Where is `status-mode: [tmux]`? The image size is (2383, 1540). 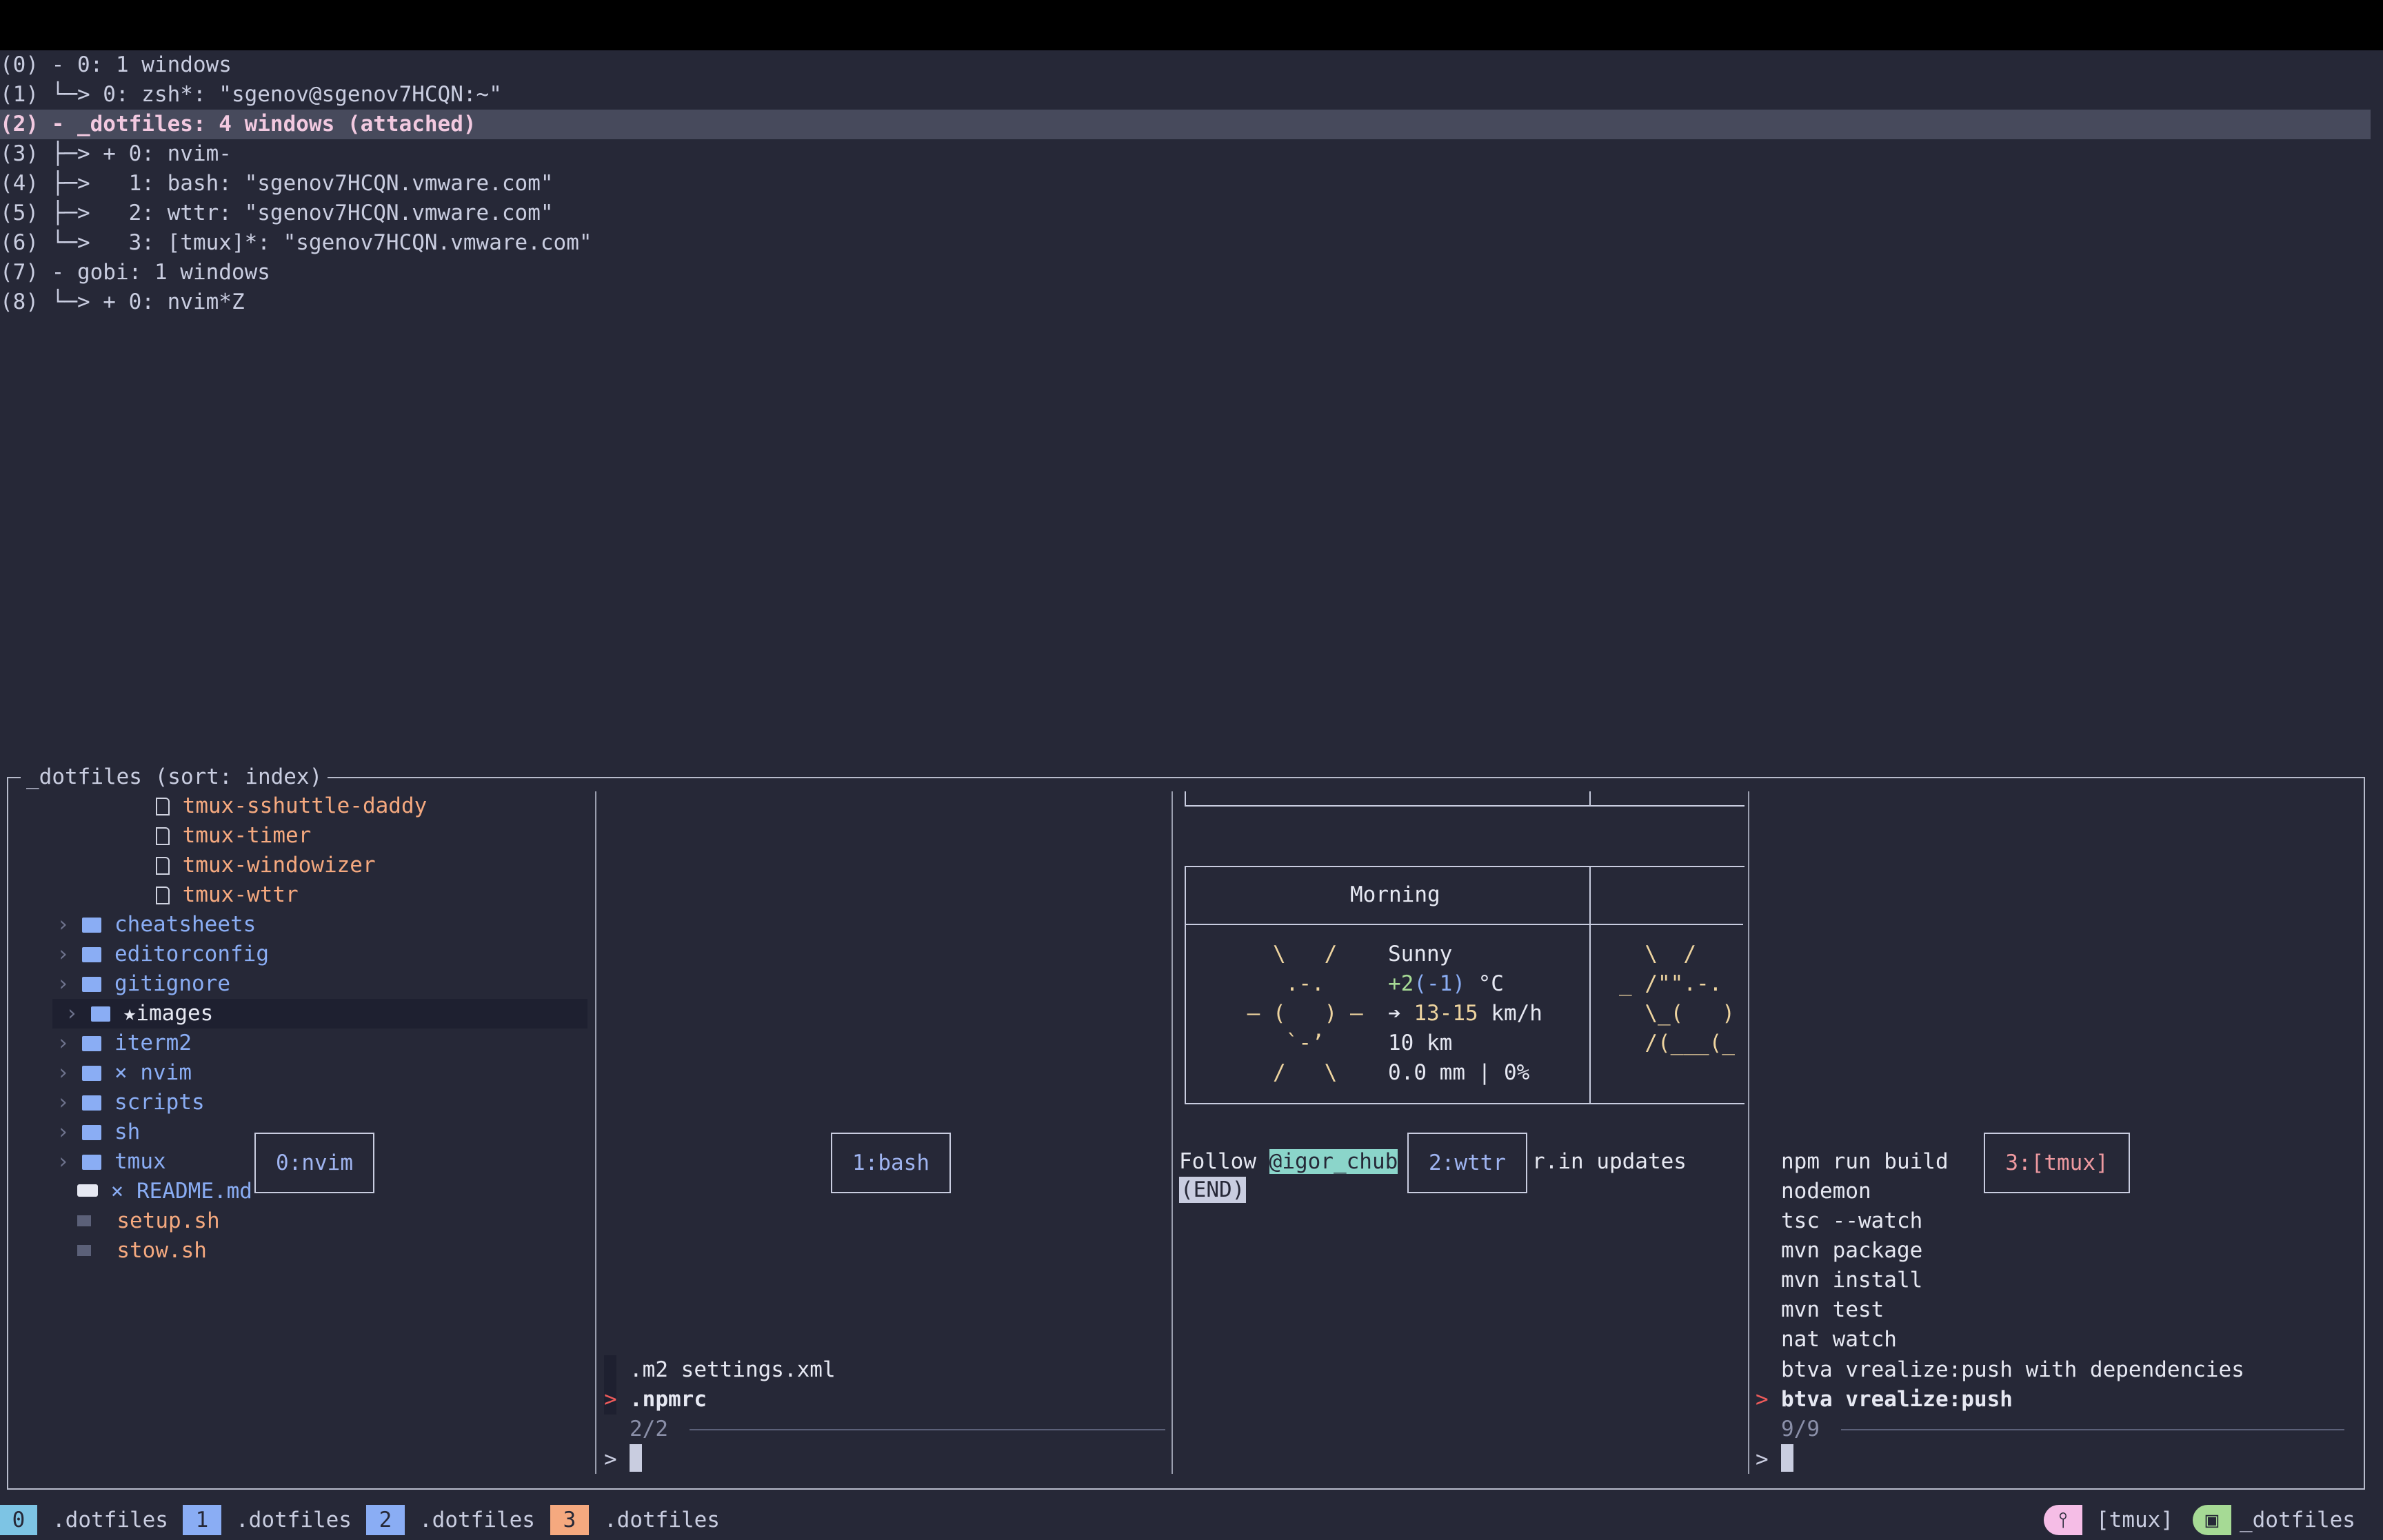 status-mode: [tmux] is located at coordinates (2134, 1520).